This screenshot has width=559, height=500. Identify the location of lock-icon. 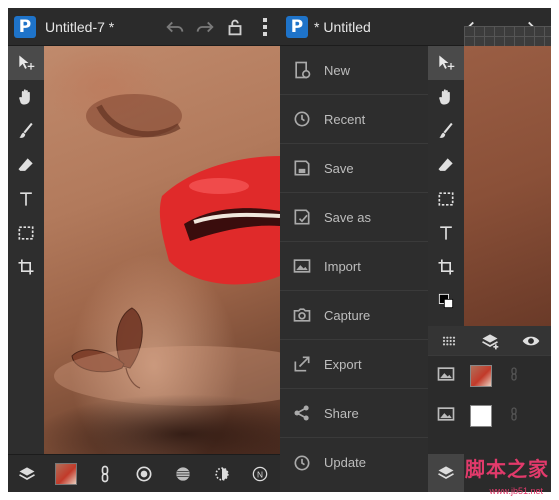
(235, 27).